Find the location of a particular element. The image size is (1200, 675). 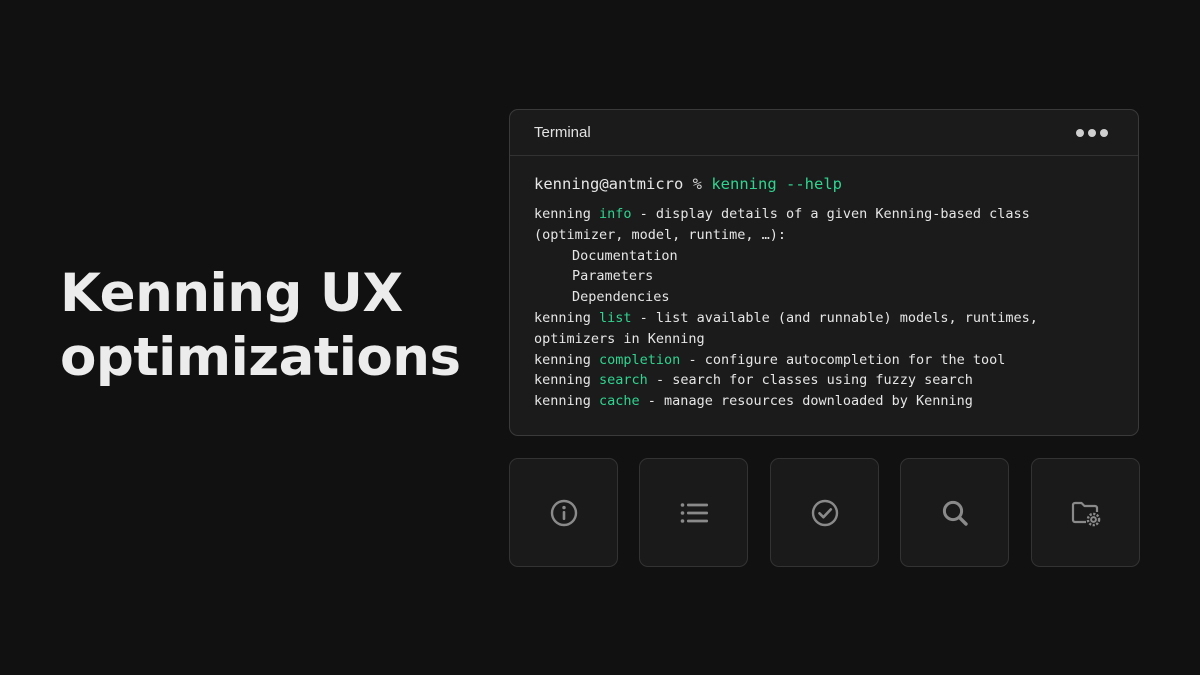

page-title: Kenning UX optimizations is located at coordinates (260, 326).